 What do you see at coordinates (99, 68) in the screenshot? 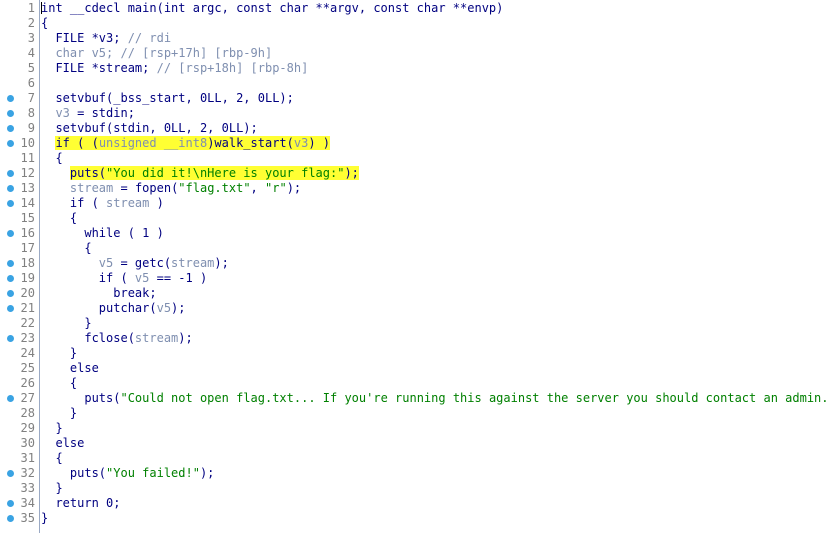
I see `code-token: FILE *stream;` at bounding box center [99, 68].